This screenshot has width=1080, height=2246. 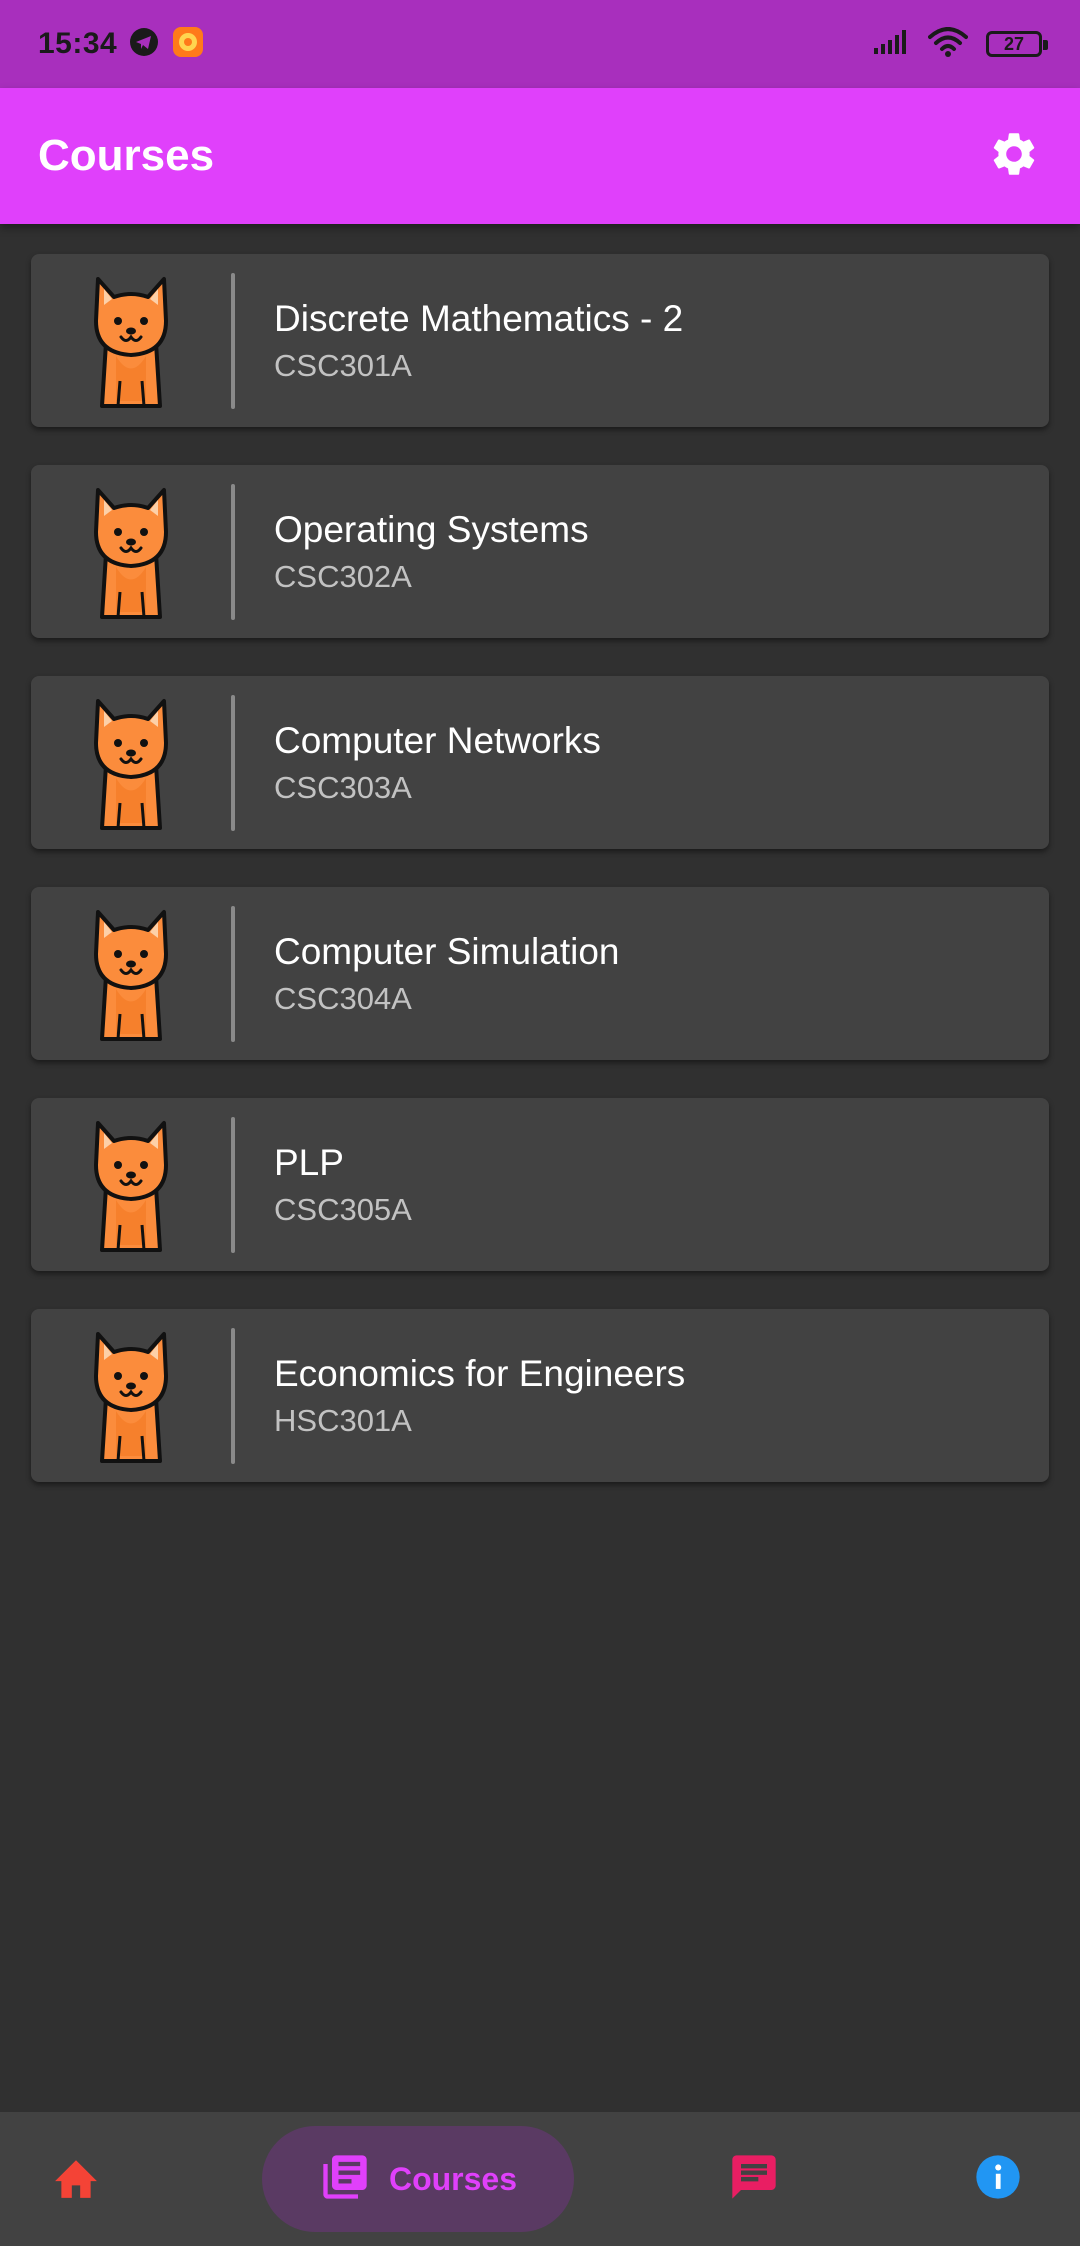 I want to click on course-text: PLP CSC305A, so click(x=323, y=1185).